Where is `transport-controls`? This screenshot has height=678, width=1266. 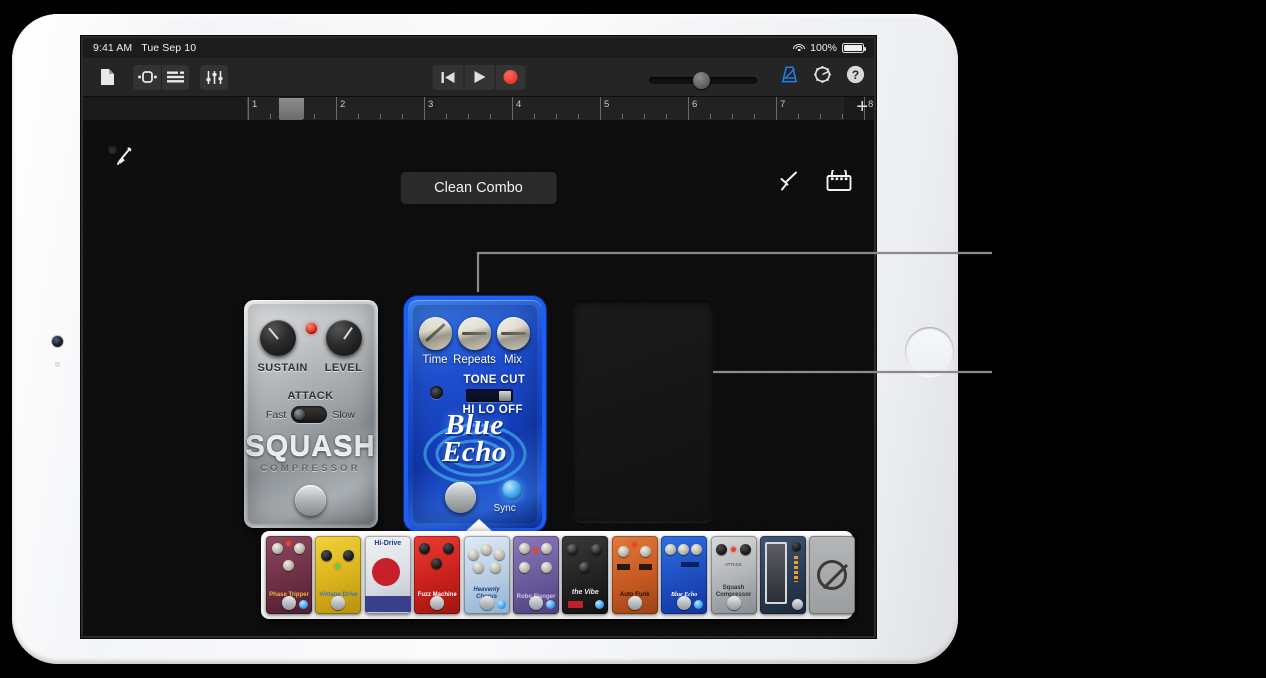
transport-controls is located at coordinates (478, 77).